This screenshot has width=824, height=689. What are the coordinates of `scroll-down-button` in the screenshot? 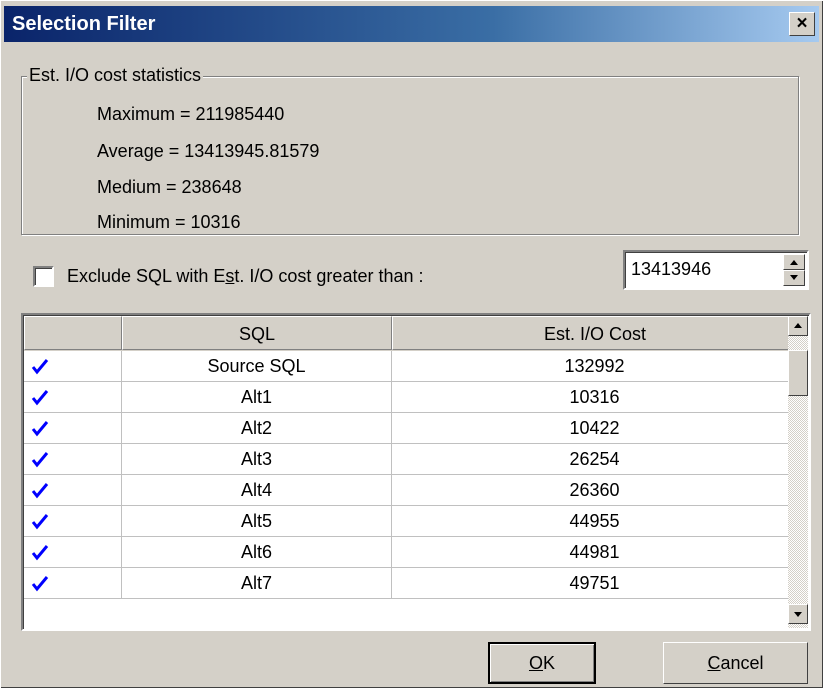 It's located at (798, 614).